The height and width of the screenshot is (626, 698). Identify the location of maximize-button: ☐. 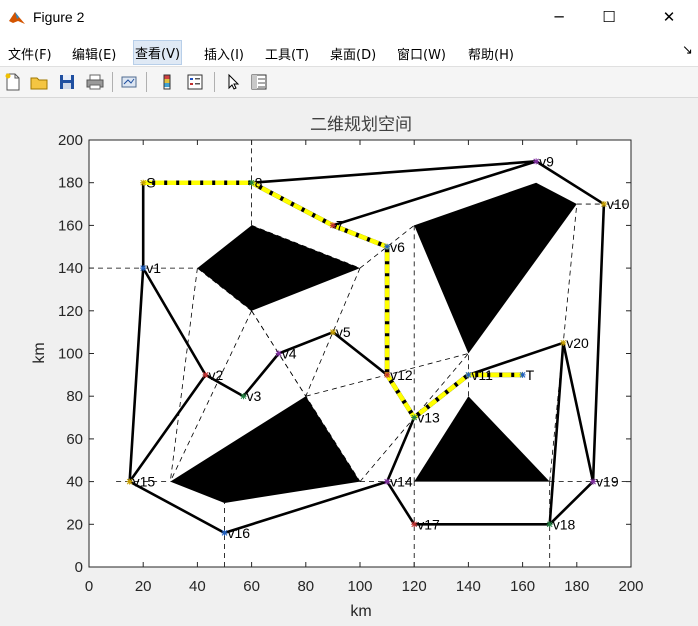
(609, 17).